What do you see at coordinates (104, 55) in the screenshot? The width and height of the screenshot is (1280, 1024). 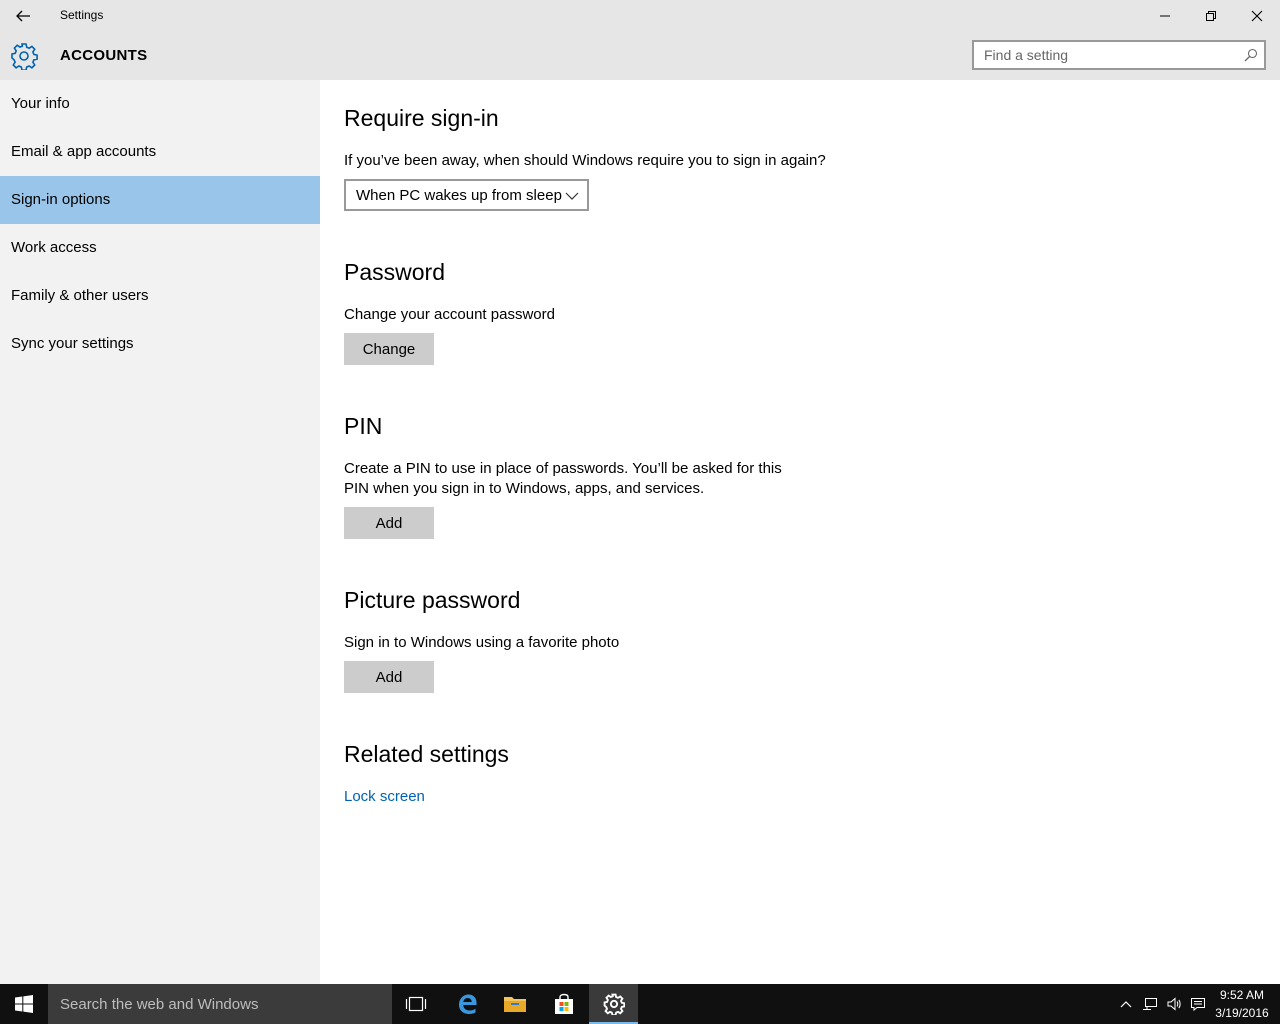 I see `page-title: ACCOUNTS` at bounding box center [104, 55].